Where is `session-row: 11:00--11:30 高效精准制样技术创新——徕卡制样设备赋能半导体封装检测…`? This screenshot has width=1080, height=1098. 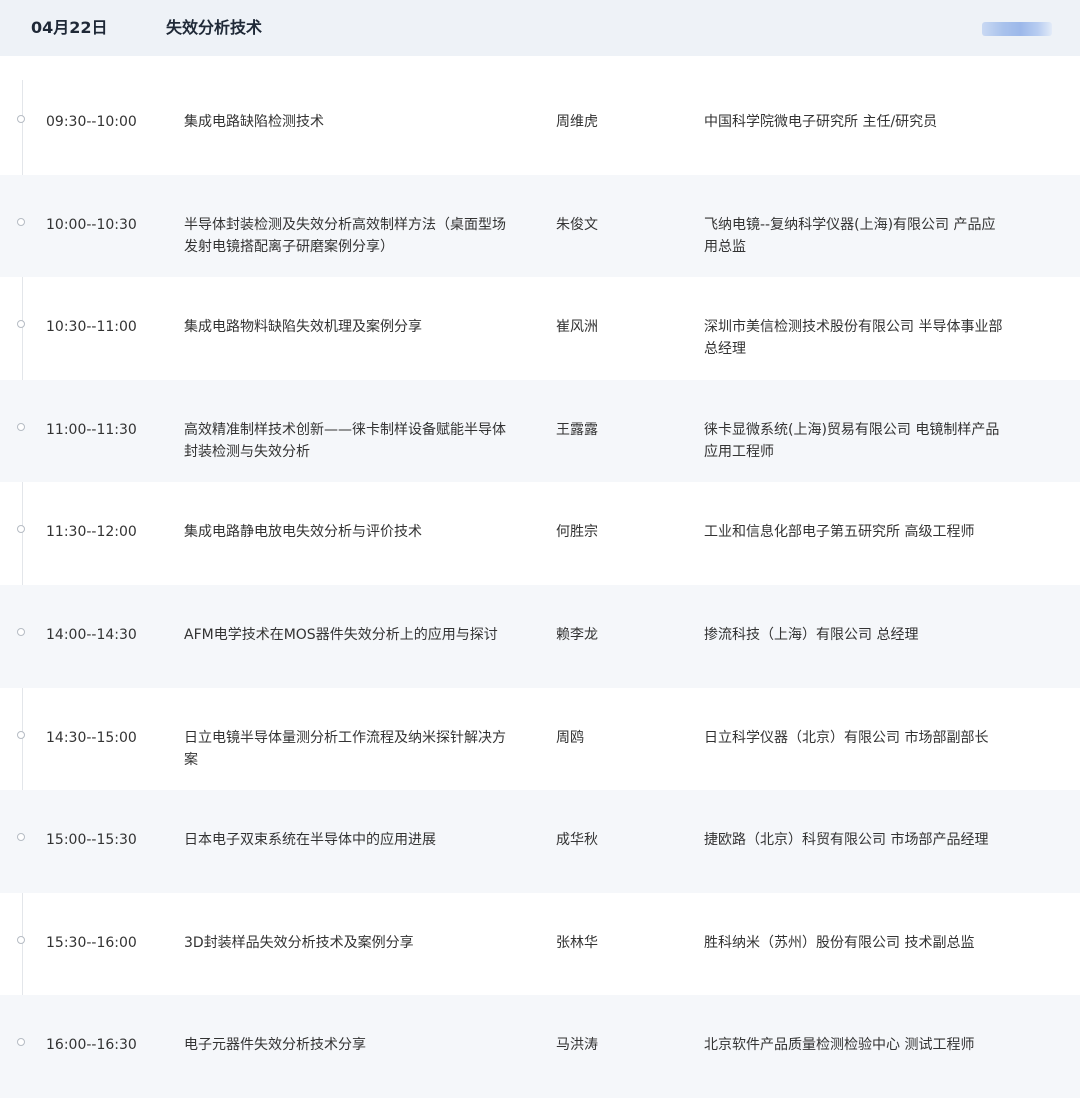 session-row: 11:00--11:30 高效精准制样技术创新——徕卡制样设备赋能半导体封装检测… is located at coordinates (540, 431).